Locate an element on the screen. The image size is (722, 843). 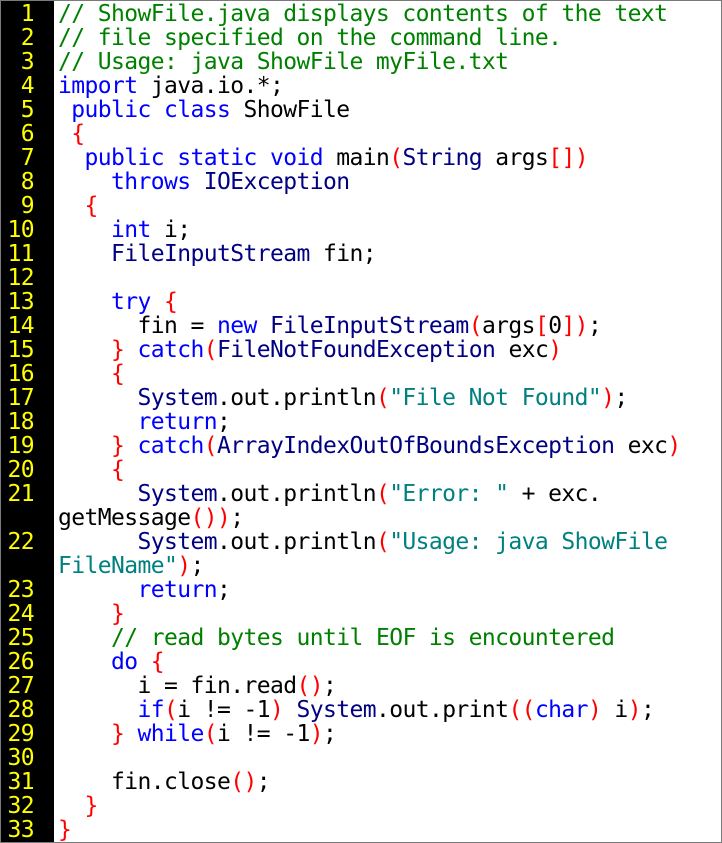
line-code: fin = new FileInputStream(args[0]); is located at coordinates (387, 326).